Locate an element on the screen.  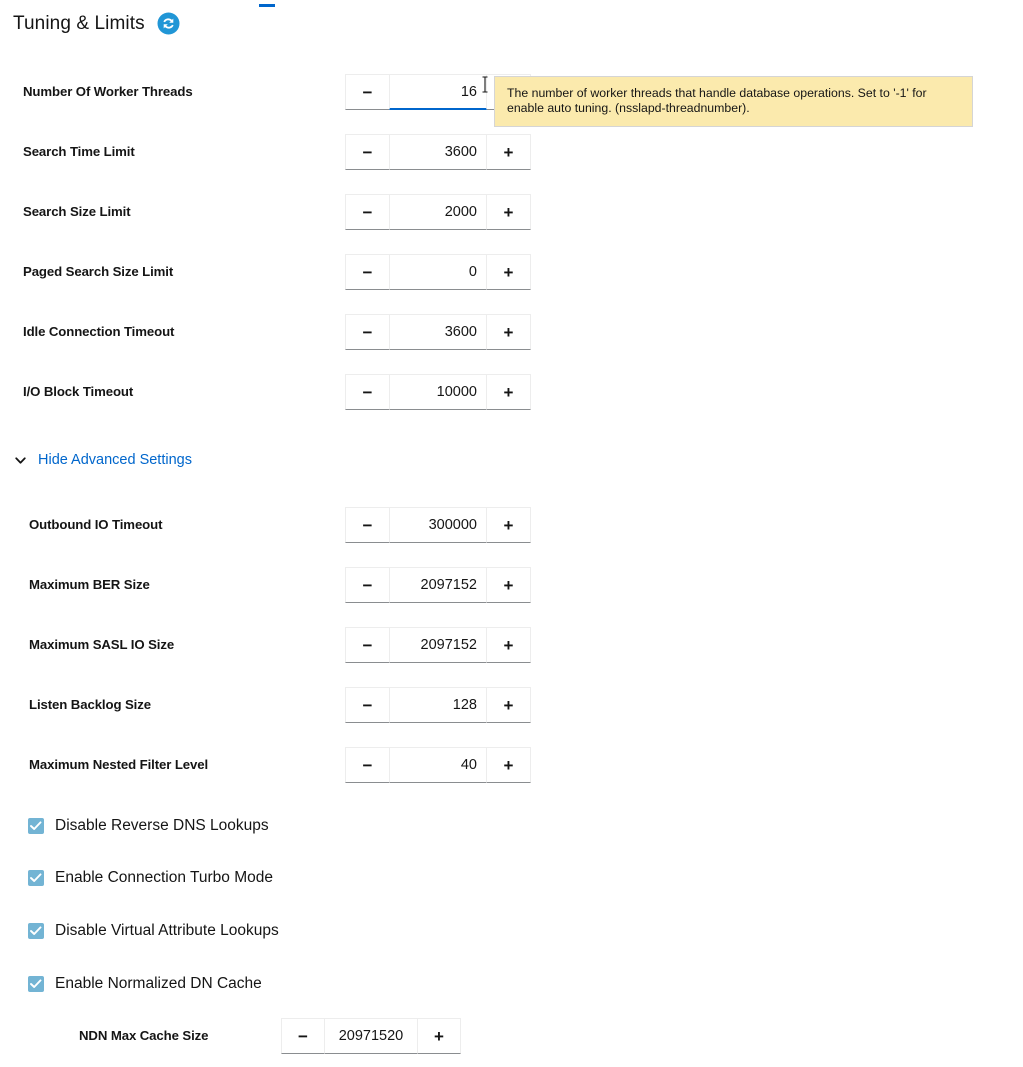
field-label: Outbound IO Timeout is located at coordinates (96, 524).